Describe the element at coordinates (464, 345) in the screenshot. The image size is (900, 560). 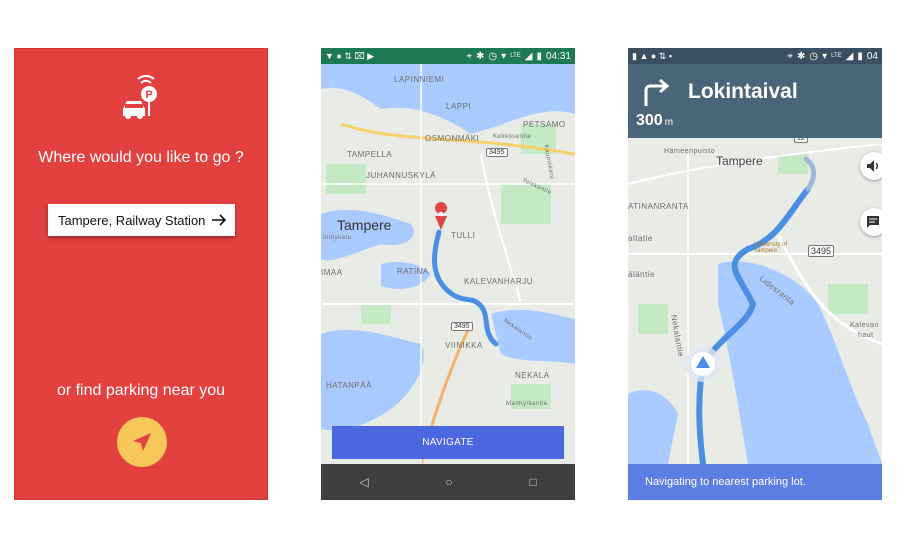
I see `map-label: VIINIKKA` at that location.